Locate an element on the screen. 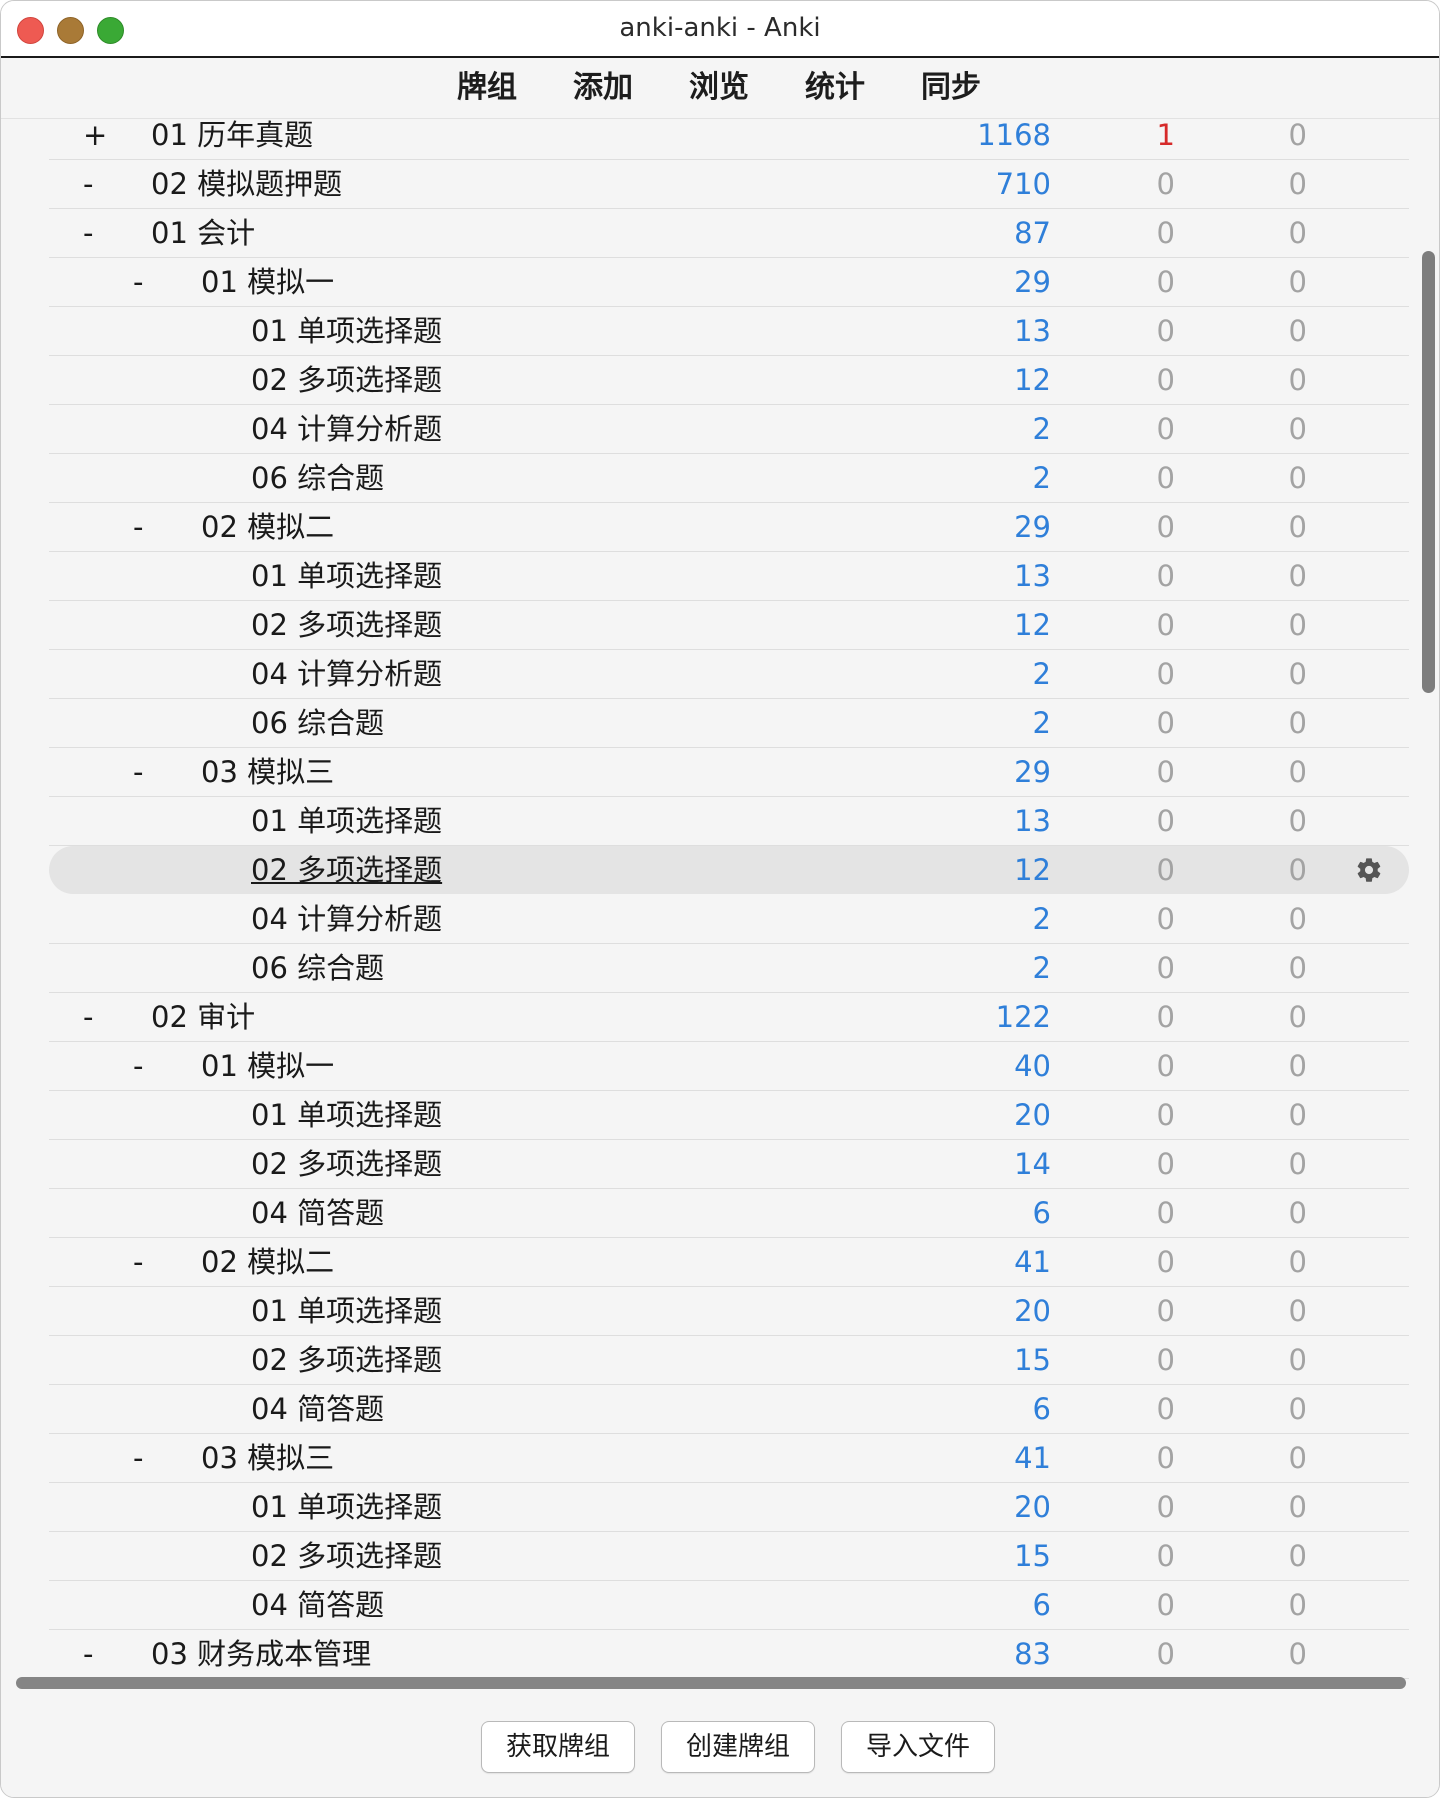 Image resolution: width=1440 pixels, height=1798 pixels. import-file-button: 导入文件 is located at coordinates (918, 1747).